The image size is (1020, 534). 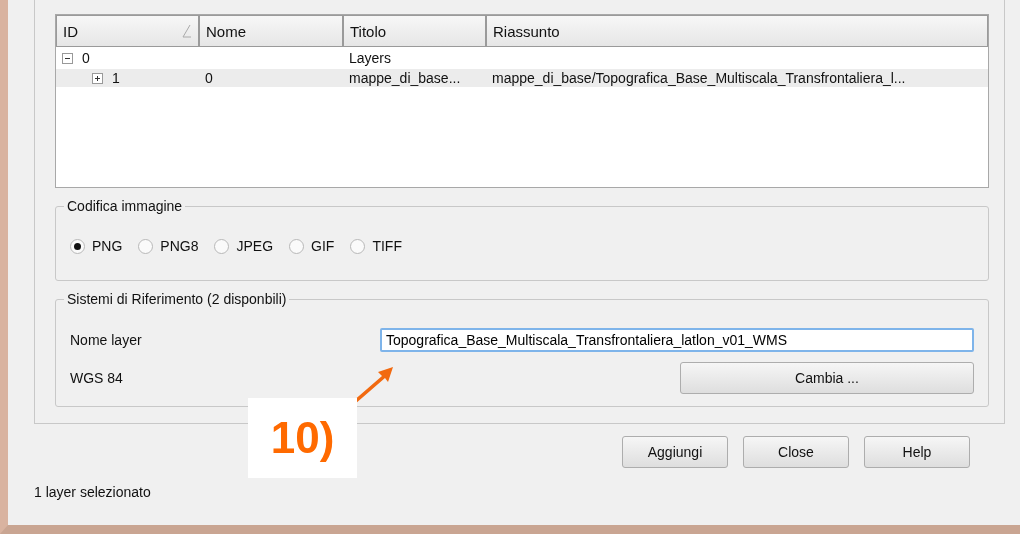 I want to click on group-title: Sistemi di Riferimento (2 disponbili), so click(x=177, y=299).